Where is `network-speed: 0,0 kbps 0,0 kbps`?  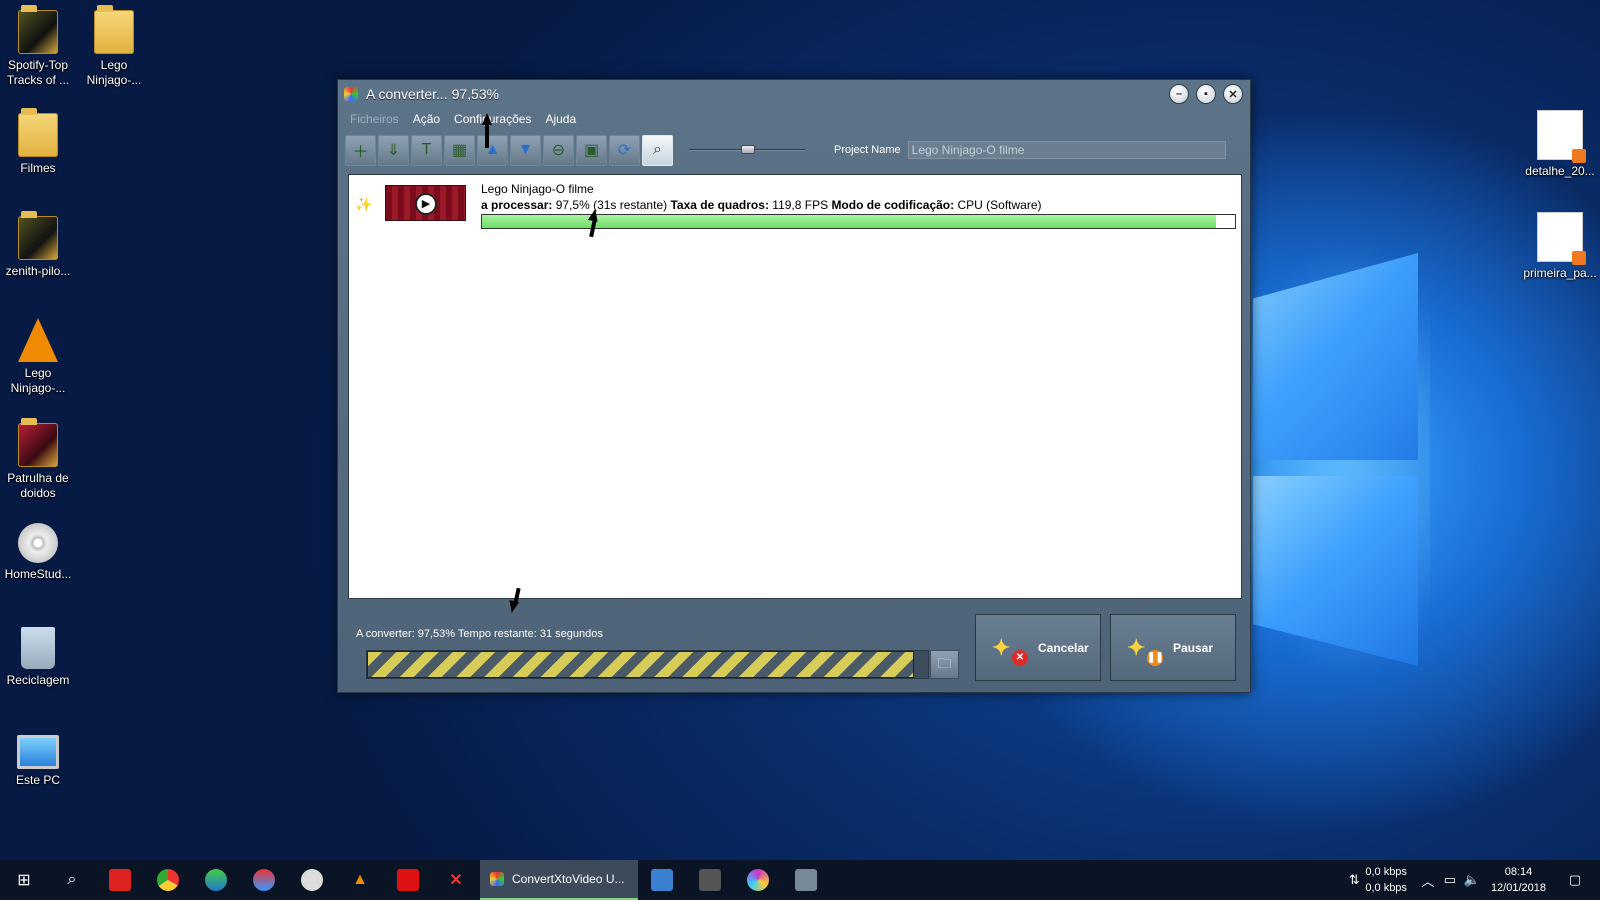 network-speed: 0,0 kbps 0,0 kbps is located at coordinates (1386, 880).